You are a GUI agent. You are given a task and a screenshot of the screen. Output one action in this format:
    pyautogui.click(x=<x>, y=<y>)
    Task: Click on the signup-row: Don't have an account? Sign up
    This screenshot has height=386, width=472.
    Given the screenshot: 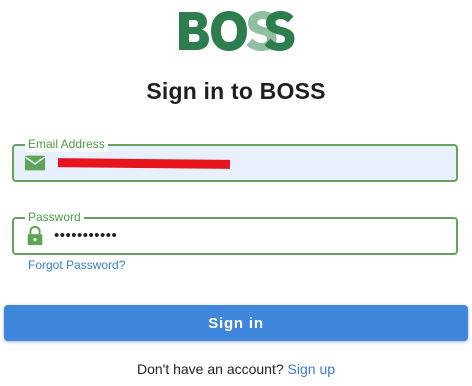 What is the action you would take?
    pyautogui.click(x=236, y=369)
    